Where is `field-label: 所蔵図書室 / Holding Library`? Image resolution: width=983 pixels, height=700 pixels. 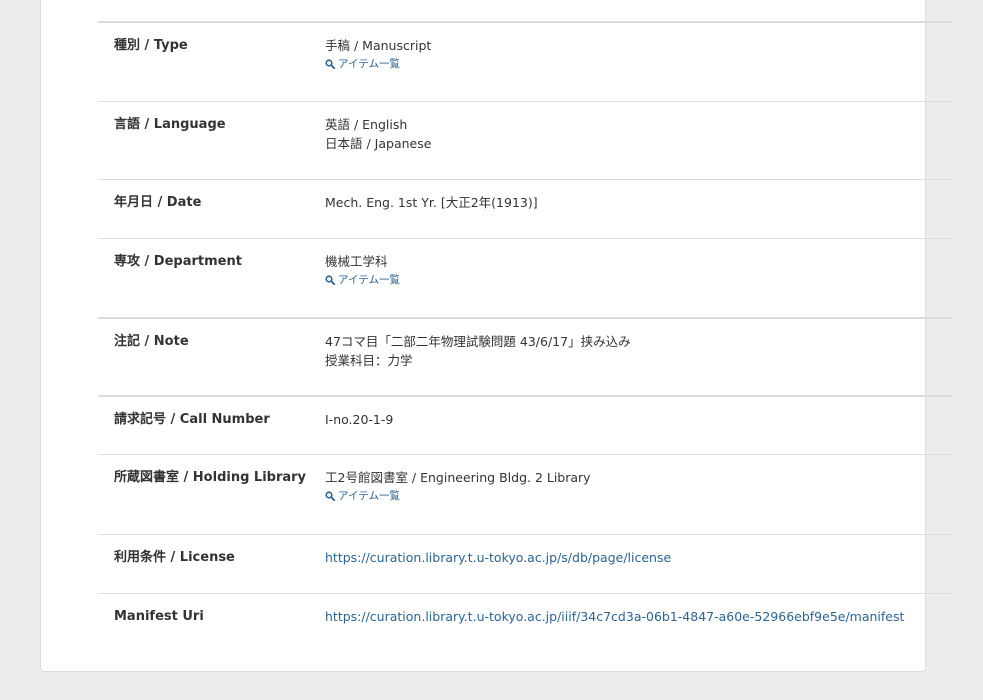
field-label: 所蔵図書室 / Holding Library is located at coordinates (210, 477).